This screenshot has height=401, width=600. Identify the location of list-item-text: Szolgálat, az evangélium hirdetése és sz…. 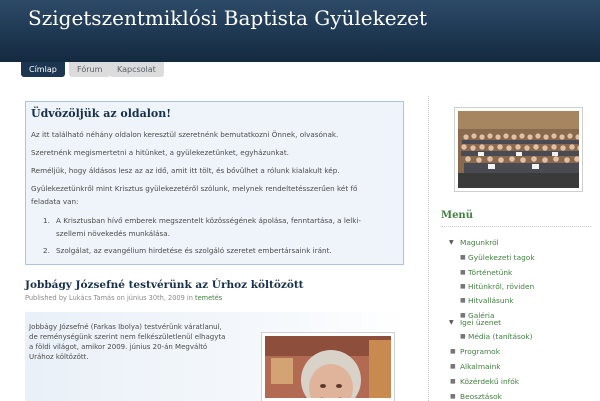
(194, 250).